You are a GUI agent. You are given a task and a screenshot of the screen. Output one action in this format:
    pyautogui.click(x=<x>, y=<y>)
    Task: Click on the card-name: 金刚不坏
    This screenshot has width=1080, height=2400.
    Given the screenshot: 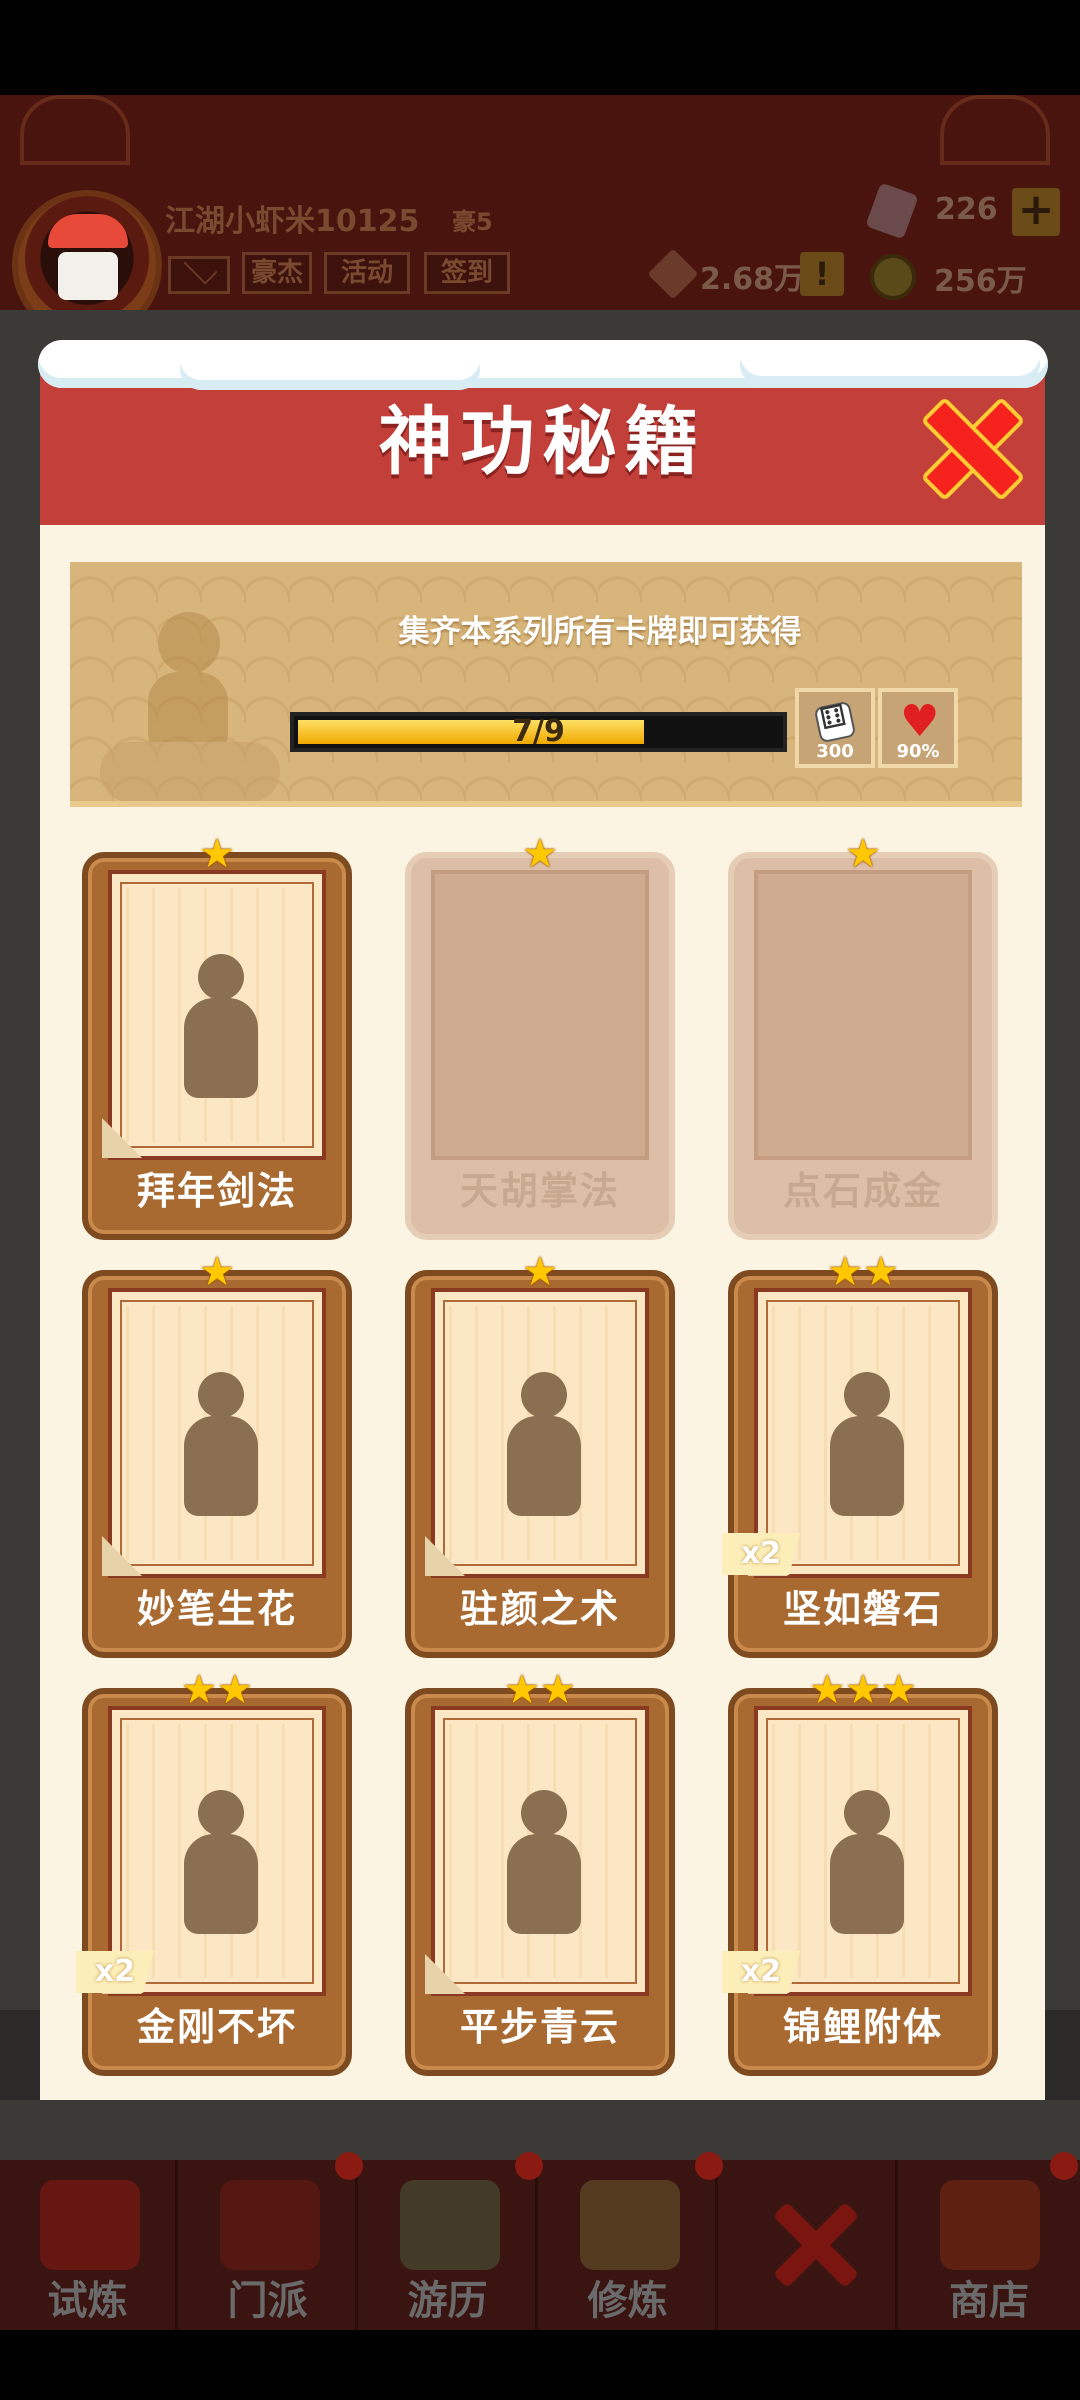 What is the action you would take?
    pyautogui.click(x=216, y=2027)
    